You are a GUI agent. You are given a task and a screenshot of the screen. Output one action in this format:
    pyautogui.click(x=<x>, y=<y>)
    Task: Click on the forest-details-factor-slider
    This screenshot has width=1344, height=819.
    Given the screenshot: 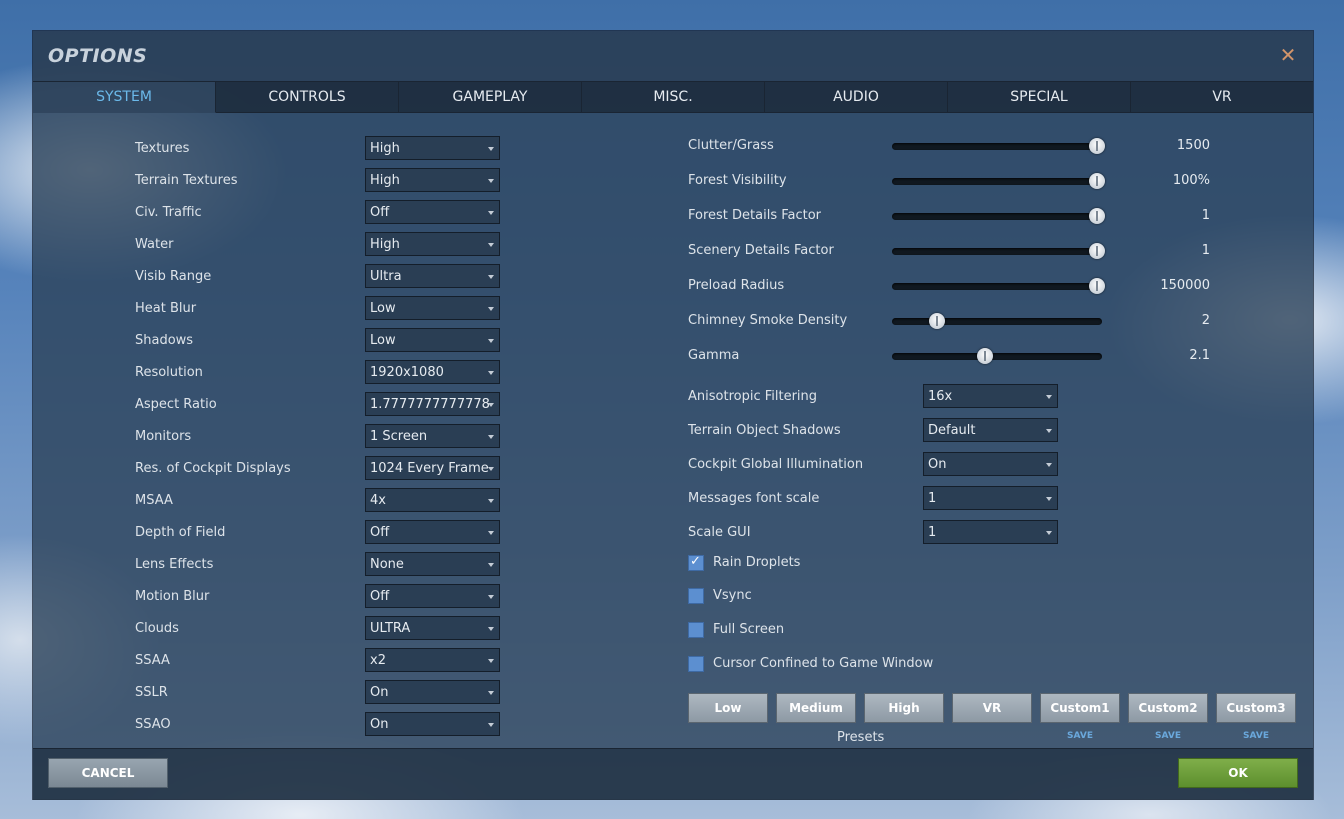 What is the action you would take?
    pyautogui.click(x=998, y=216)
    